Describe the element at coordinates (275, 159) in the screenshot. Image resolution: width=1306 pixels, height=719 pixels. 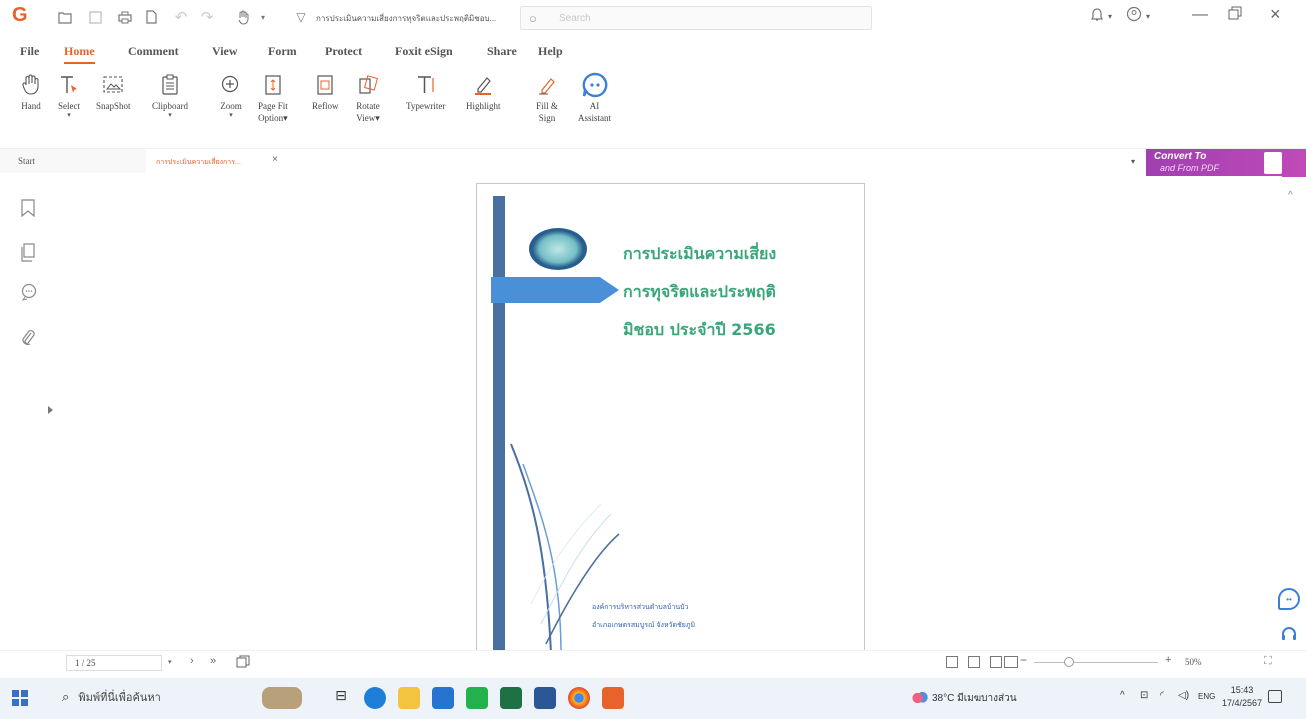
I see `close-tab-icon: ×` at that location.